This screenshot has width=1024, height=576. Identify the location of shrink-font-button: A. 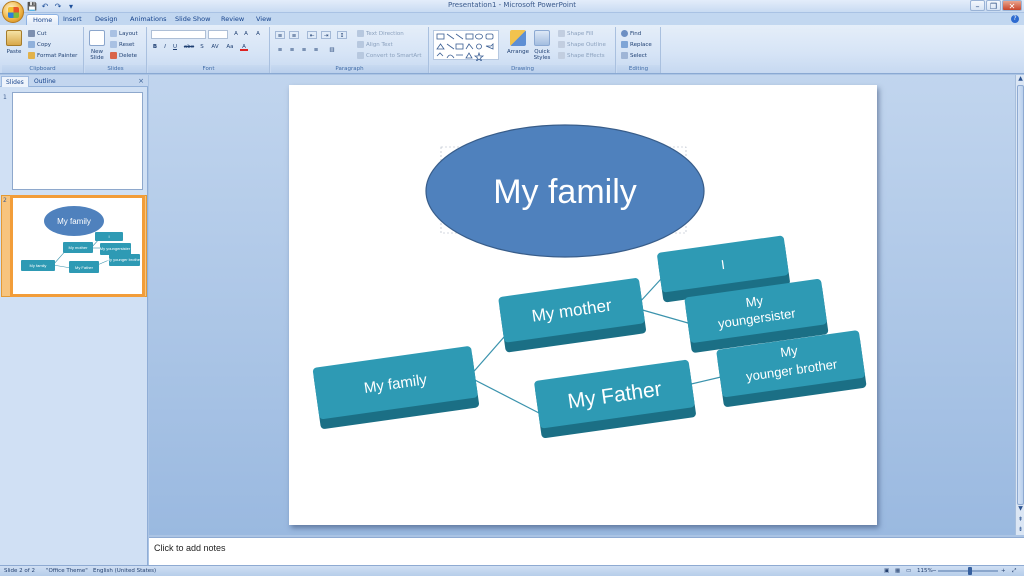
(246, 34).